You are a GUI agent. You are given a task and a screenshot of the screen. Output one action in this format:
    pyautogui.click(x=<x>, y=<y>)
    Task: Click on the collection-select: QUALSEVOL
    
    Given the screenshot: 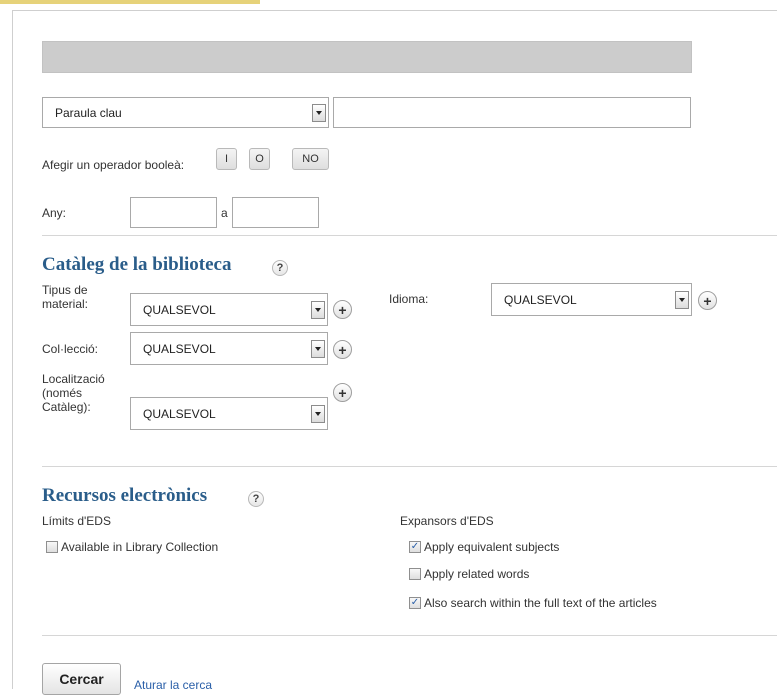 What is the action you would take?
    pyautogui.click(x=229, y=348)
    